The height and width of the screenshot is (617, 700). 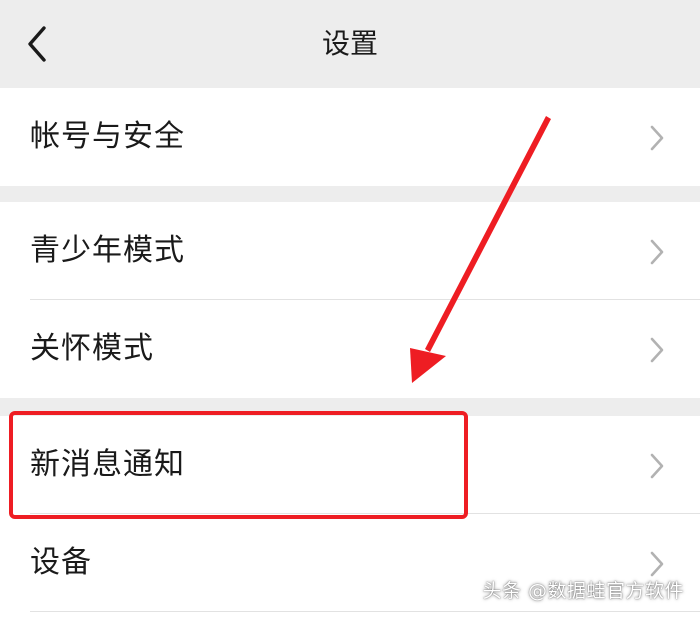 I want to click on settings-item-label: 设备, so click(x=61, y=562).